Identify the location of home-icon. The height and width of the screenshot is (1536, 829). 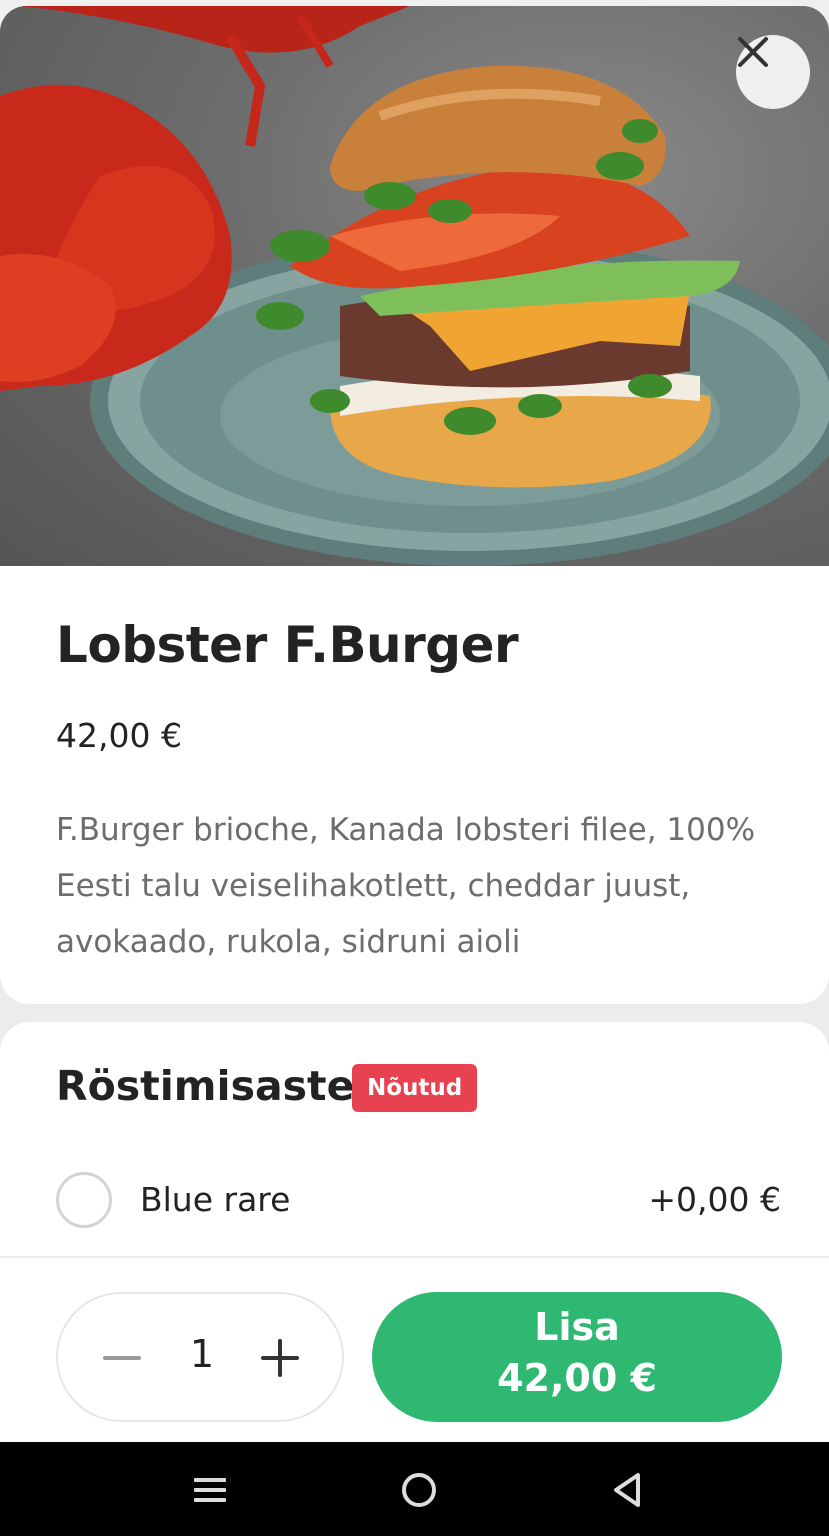
(419, 1490).